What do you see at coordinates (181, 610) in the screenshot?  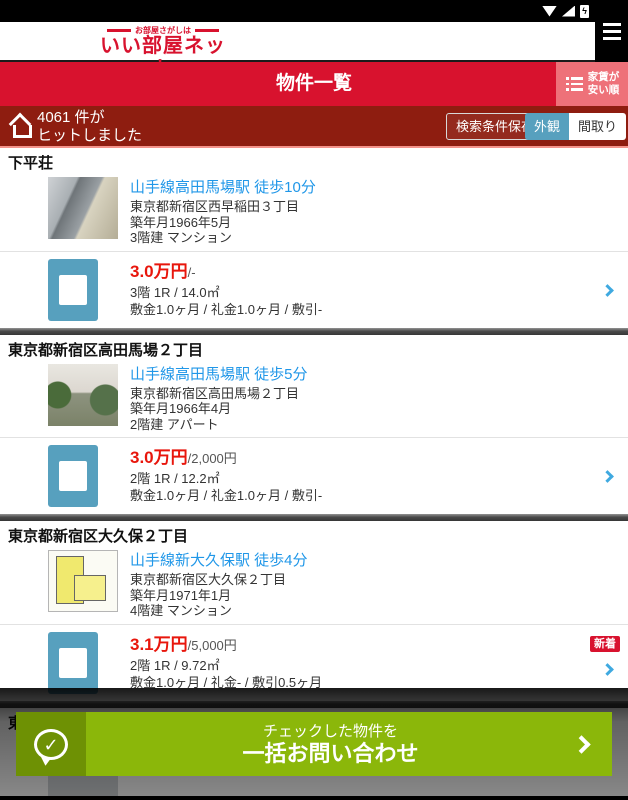 I see `property-building-type: 4階建 マンション` at bounding box center [181, 610].